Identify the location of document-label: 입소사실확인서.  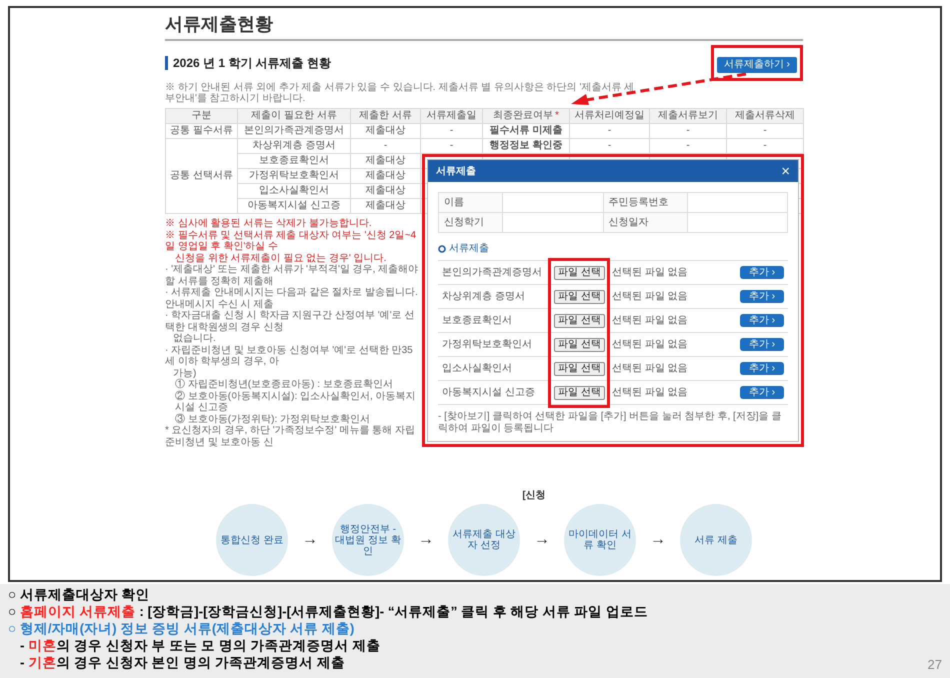
(477, 369).